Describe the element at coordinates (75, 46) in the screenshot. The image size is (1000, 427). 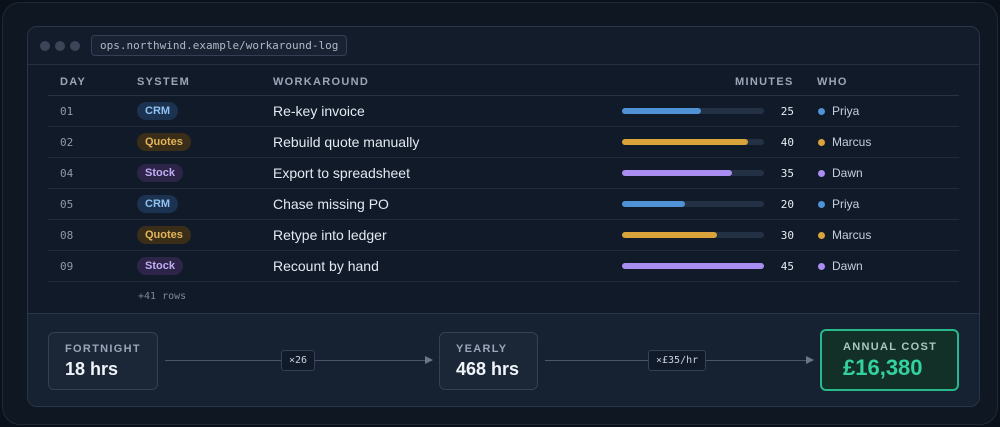
I see `maximize-window-dot` at that location.